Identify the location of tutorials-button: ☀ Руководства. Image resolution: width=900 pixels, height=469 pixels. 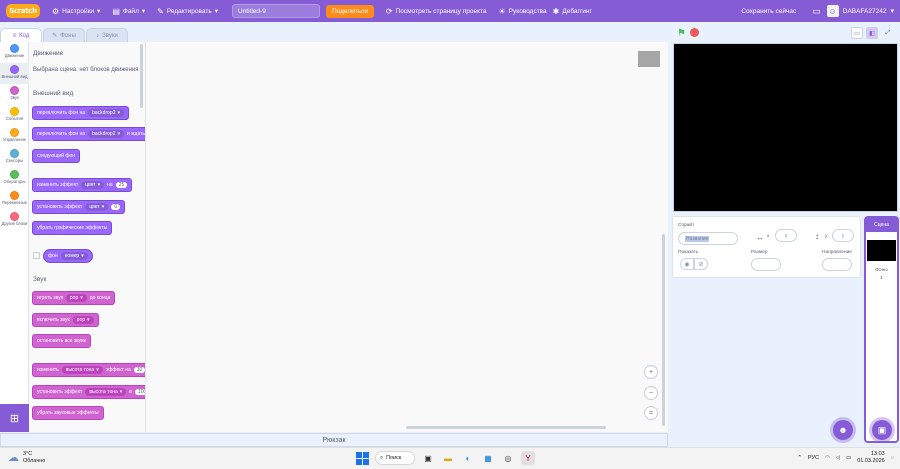
(523, 11).